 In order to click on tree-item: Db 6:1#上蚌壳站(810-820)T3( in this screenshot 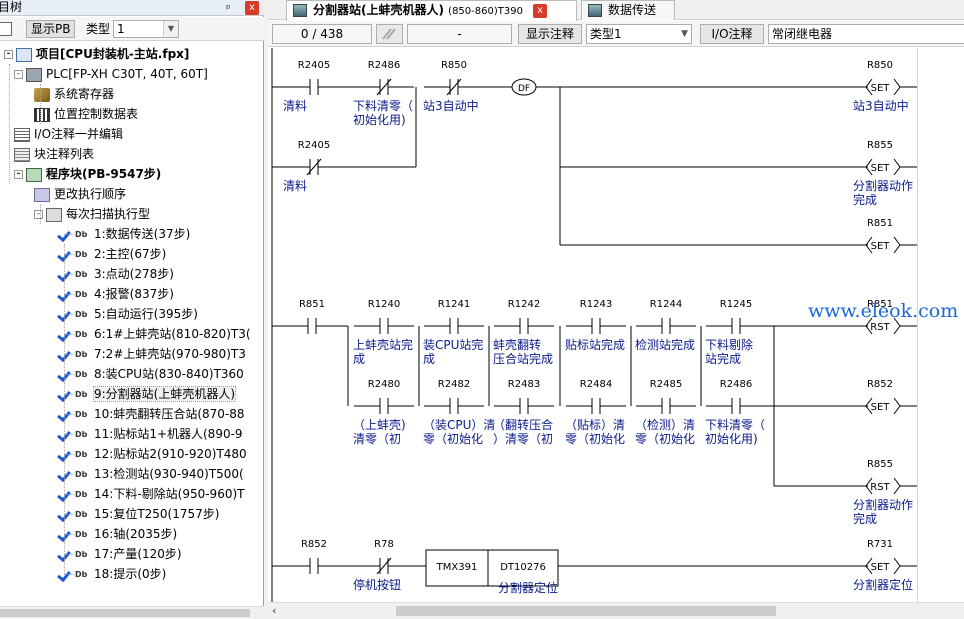, I will do `click(154, 334)`.